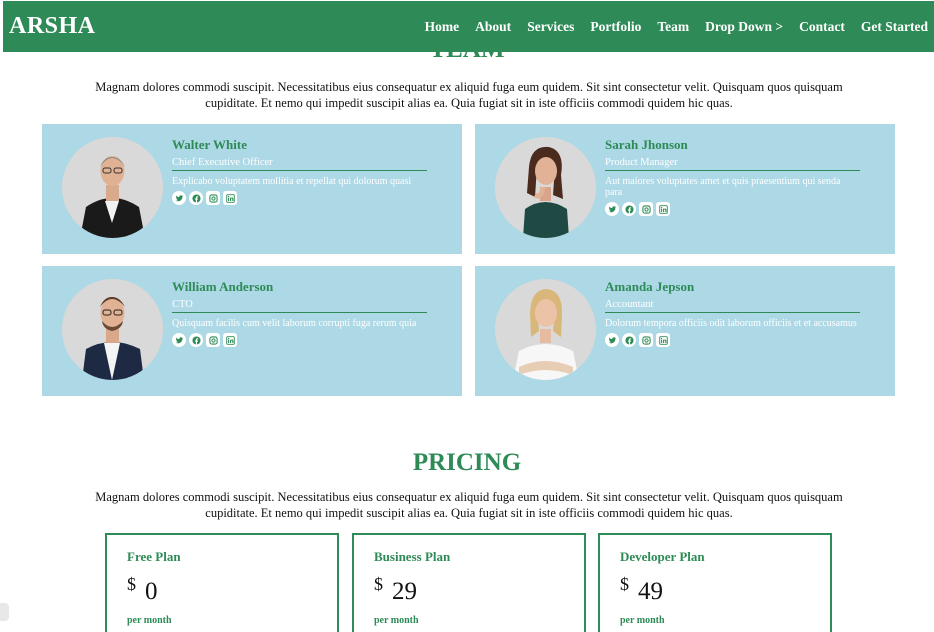  I want to click on nav-dropdown: Drop Down >, so click(744, 27).